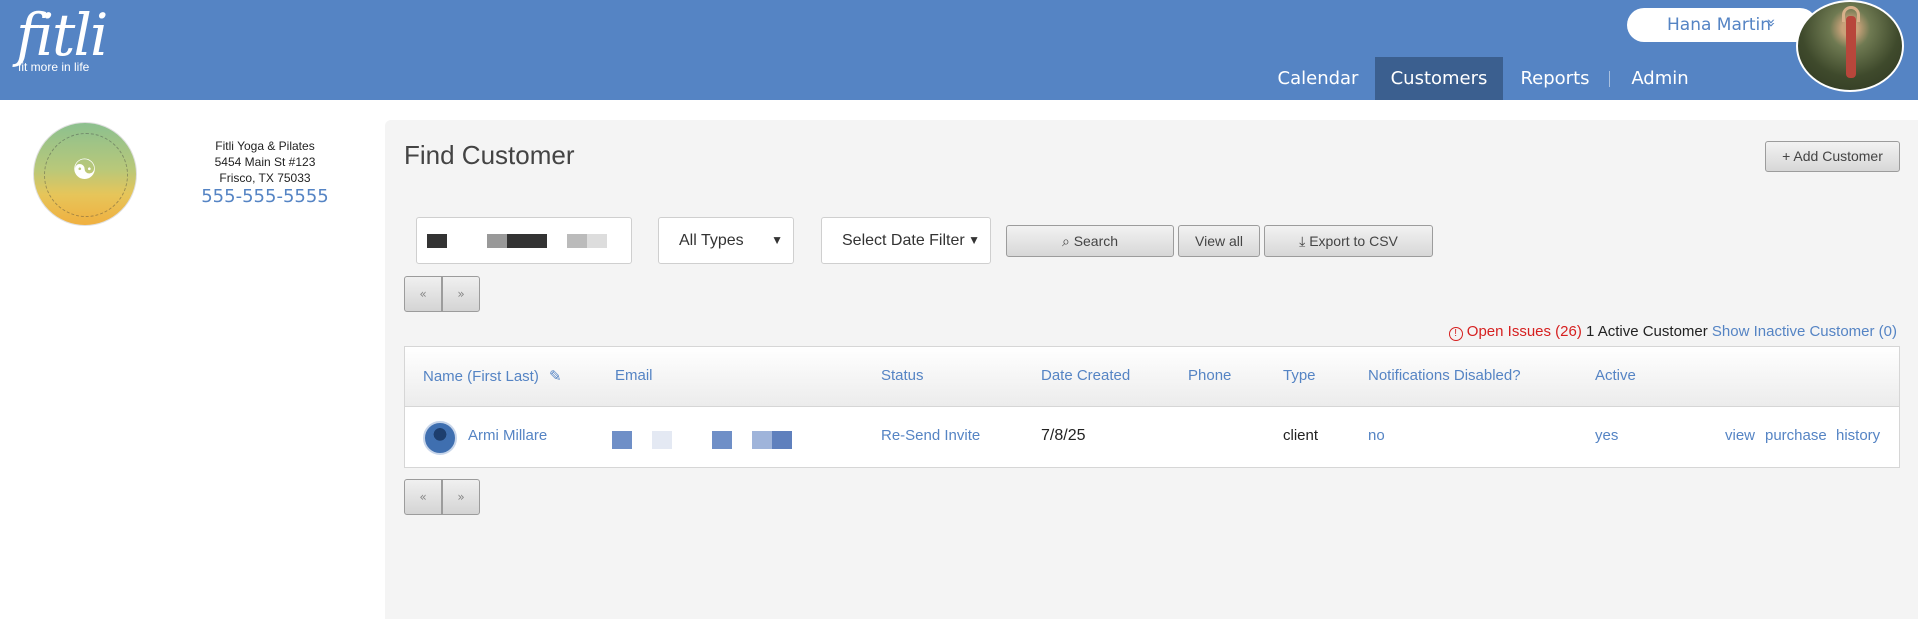 Image resolution: width=1918 pixels, height=619 pixels. I want to click on col-name-label: Name (First Last), so click(481, 376).